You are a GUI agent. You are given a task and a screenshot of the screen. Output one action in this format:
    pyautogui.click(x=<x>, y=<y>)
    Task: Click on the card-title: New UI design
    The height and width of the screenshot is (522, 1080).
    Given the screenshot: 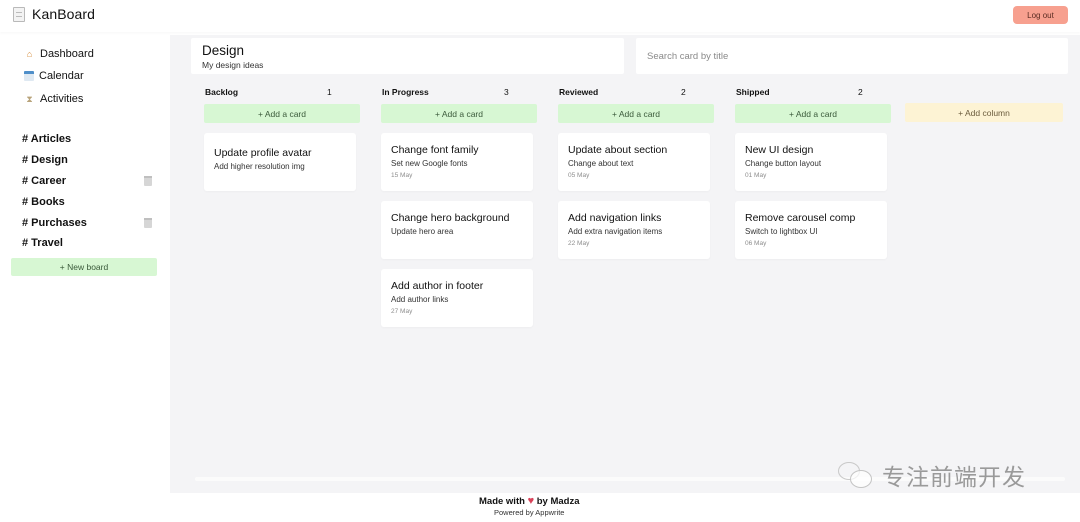 What is the action you would take?
    pyautogui.click(x=779, y=150)
    